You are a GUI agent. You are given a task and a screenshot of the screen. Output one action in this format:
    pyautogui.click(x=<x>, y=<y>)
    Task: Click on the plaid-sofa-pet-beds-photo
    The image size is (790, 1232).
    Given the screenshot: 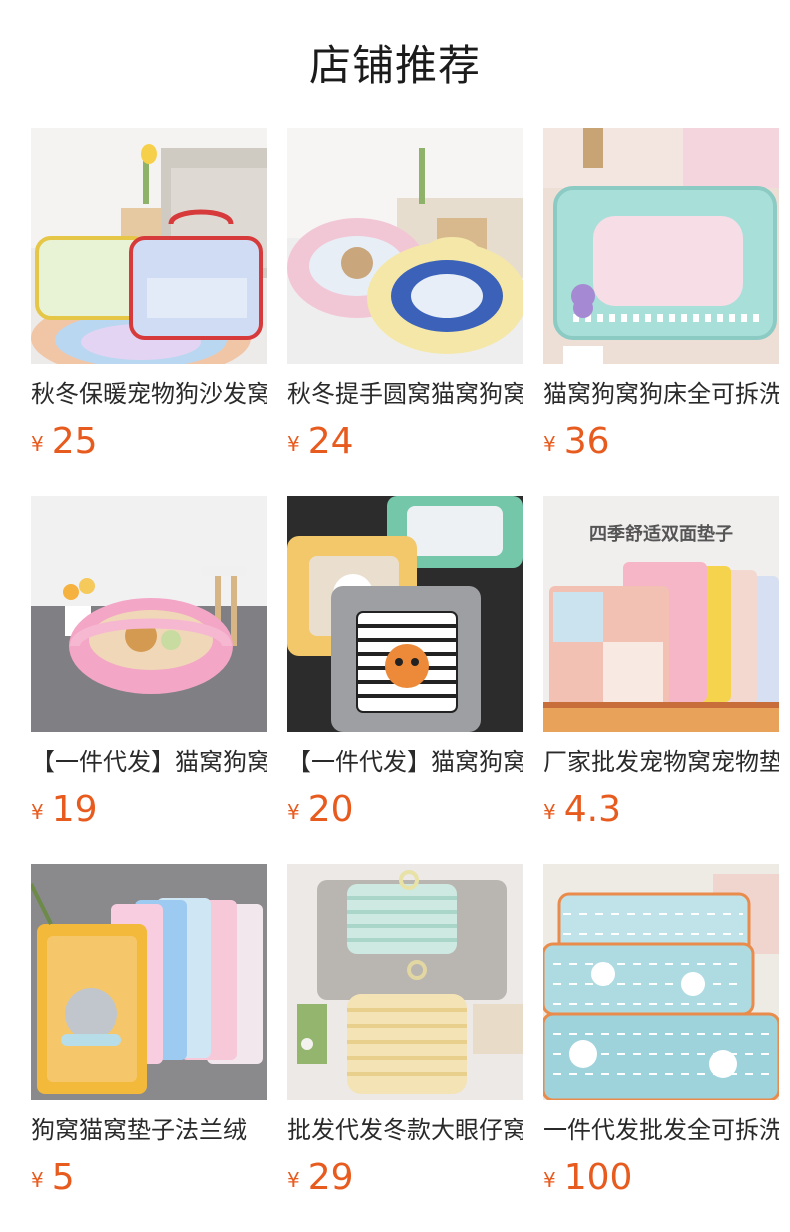 What is the action you would take?
    pyautogui.click(x=149, y=246)
    